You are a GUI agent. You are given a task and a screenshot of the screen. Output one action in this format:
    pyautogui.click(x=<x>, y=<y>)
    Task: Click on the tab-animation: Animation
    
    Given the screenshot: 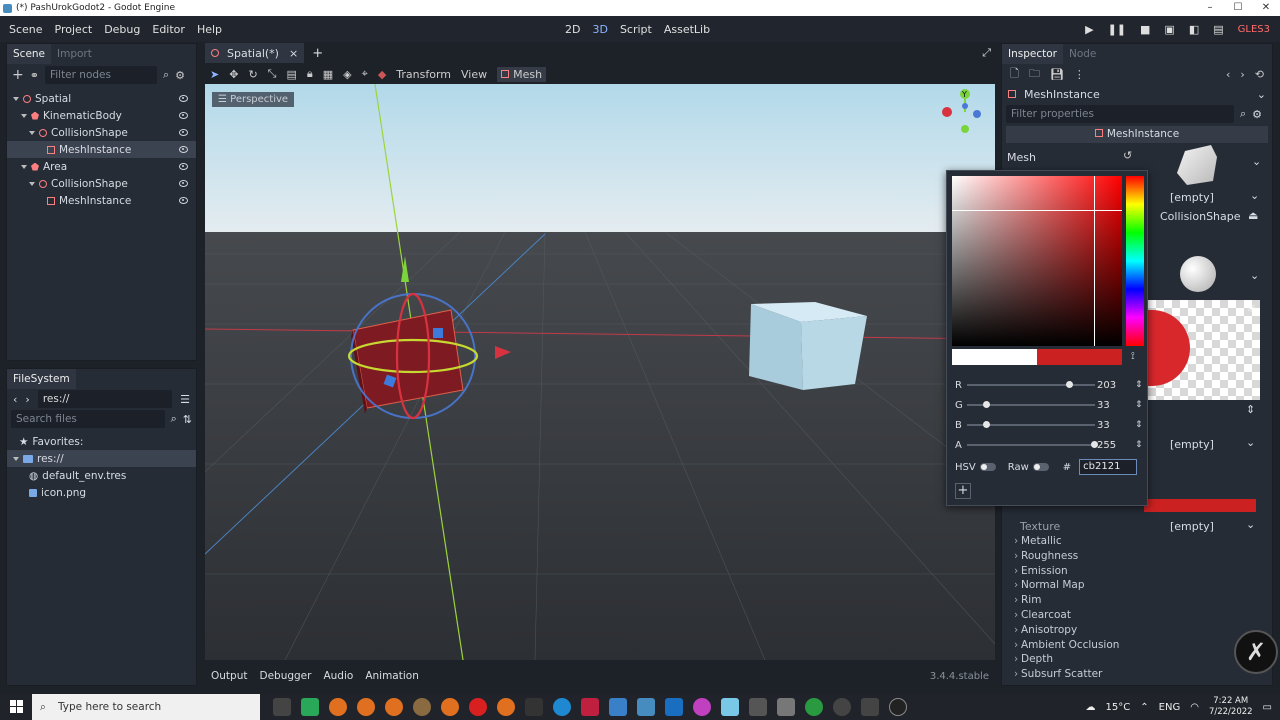 What is the action you would take?
    pyautogui.click(x=392, y=676)
    